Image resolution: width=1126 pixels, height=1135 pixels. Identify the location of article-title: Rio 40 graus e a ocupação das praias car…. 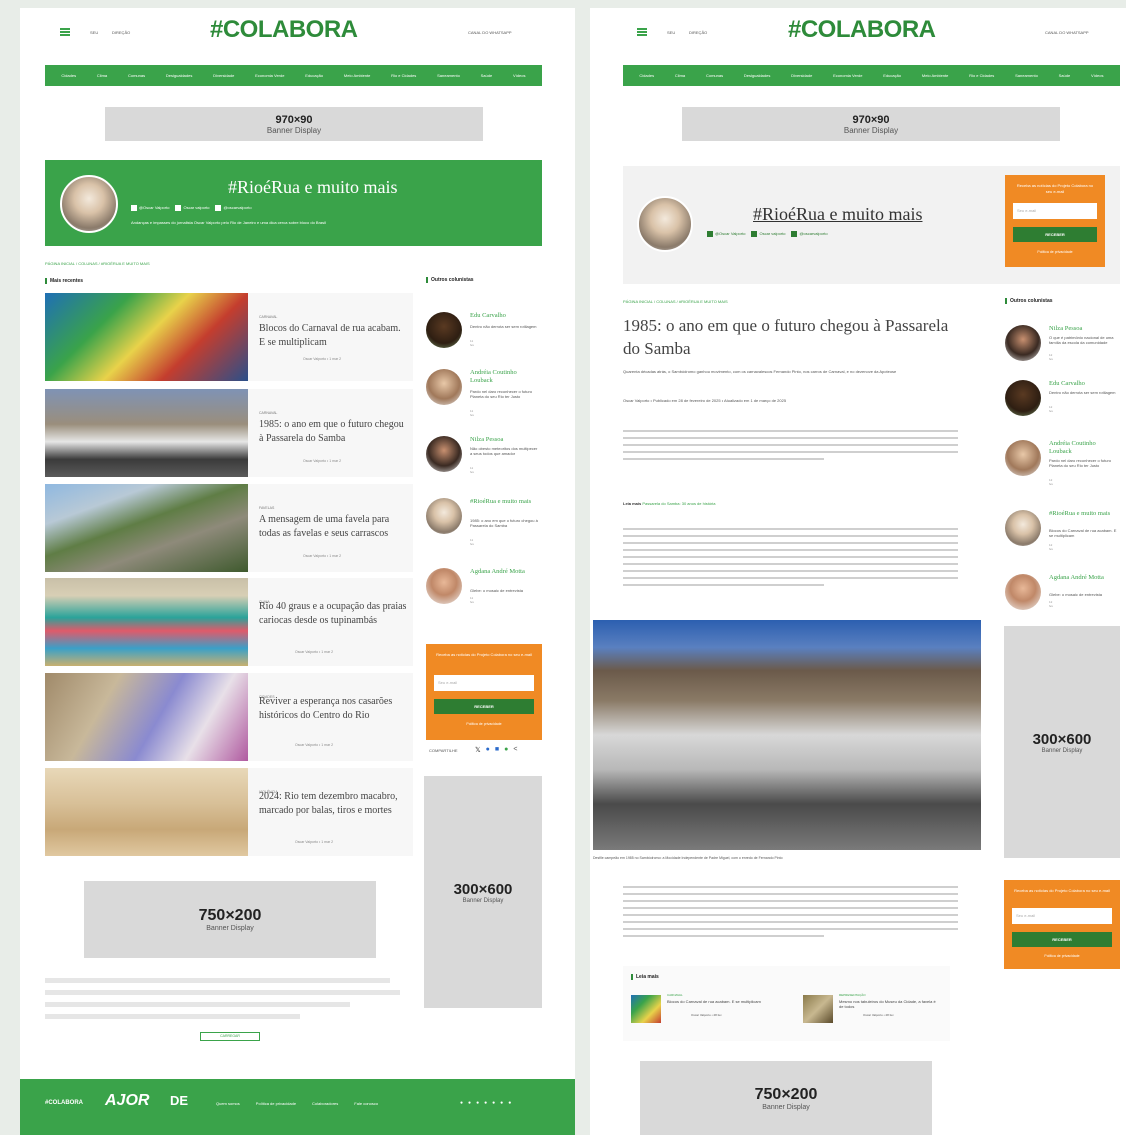
(334, 614).